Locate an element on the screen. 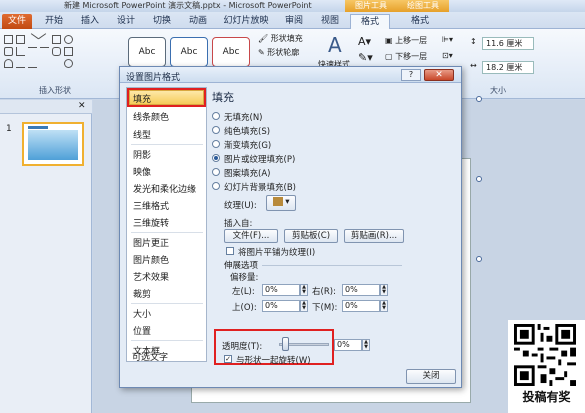 The height and width of the screenshot is (413, 585). nav-item-alt-text: 可选文字 is located at coordinates (150, 356).